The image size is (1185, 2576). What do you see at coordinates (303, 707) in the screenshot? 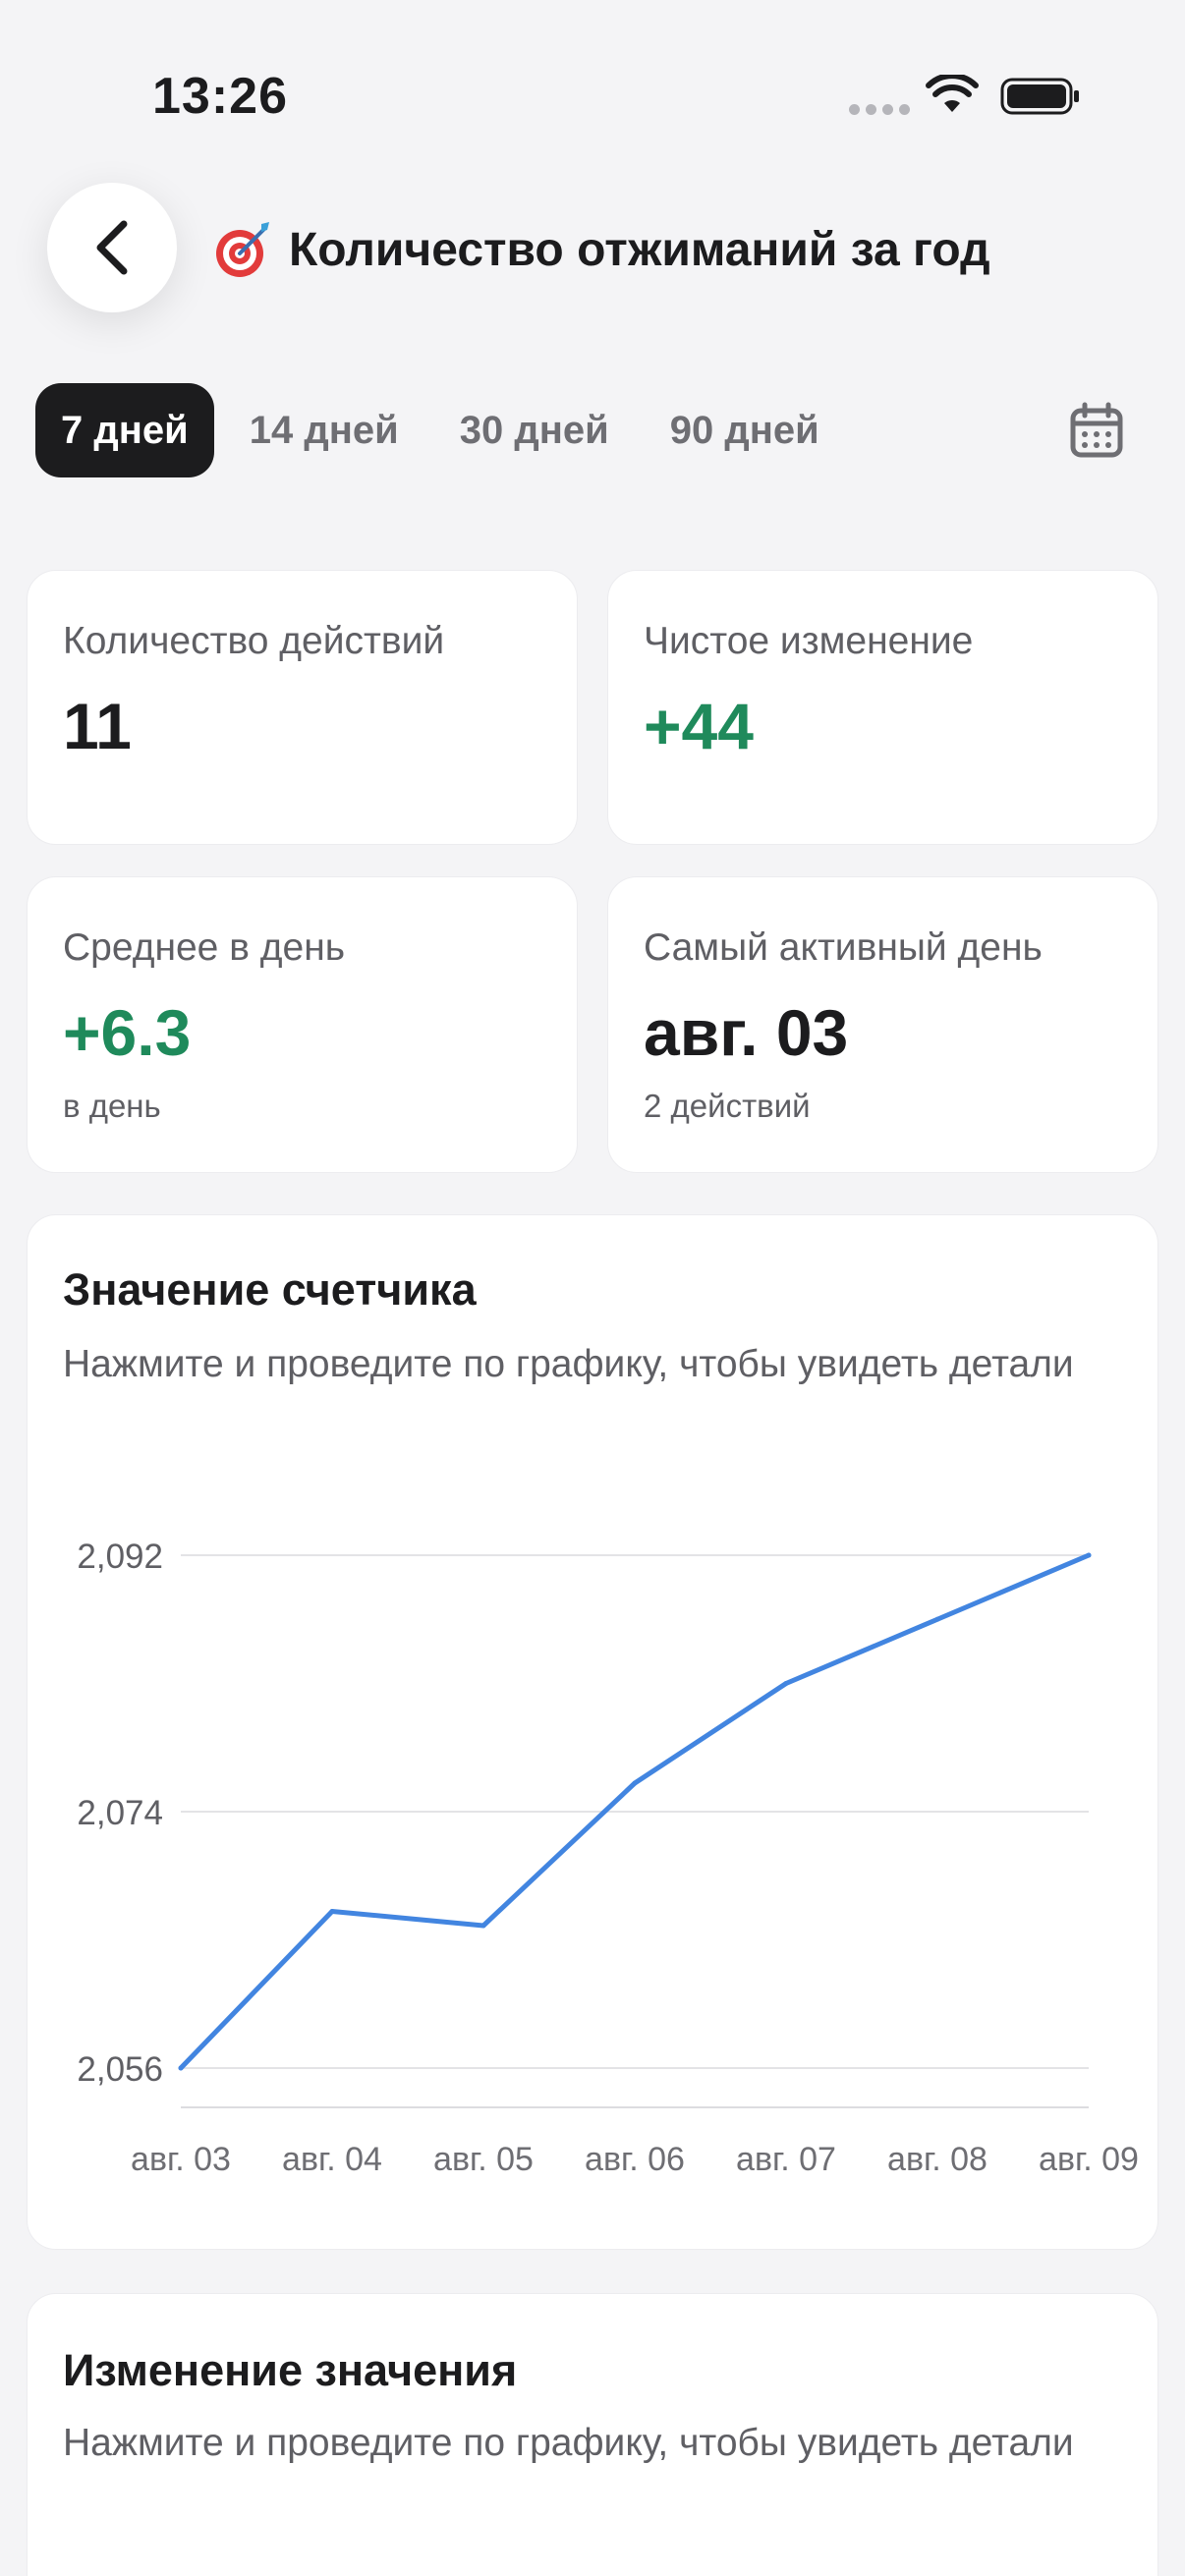
I see `stat-card-actions: Количество действий 11` at bounding box center [303, 707].